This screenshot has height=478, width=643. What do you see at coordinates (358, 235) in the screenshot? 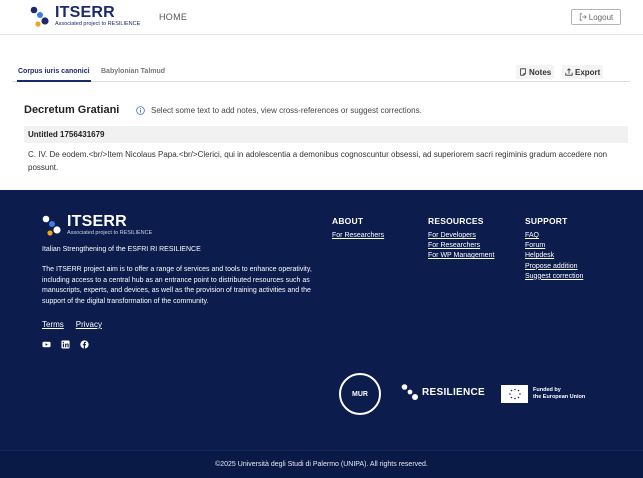
I see `about-link-for-researchers: For Researchers` at bounding box center [358, 235].